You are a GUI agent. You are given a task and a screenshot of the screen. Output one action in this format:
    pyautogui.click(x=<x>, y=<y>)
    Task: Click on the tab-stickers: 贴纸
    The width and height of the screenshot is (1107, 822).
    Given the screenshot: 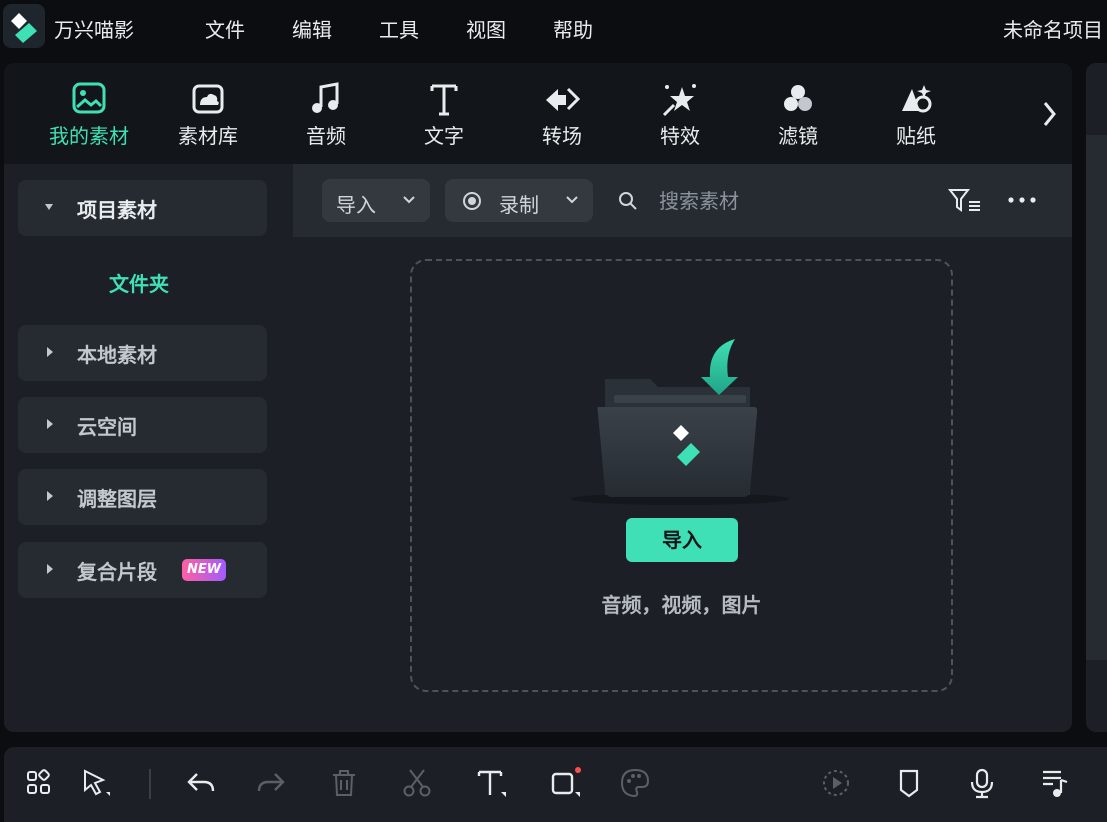 What is the action you would take?
    pyautogui.click(x=916, y=115)
    